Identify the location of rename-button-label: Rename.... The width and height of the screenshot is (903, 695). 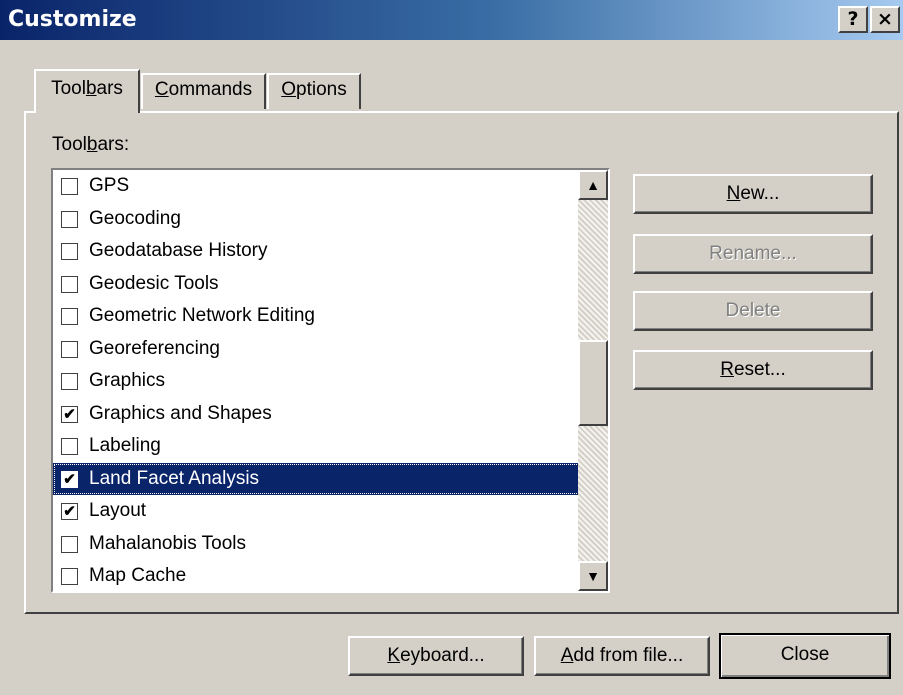
(753, 253).